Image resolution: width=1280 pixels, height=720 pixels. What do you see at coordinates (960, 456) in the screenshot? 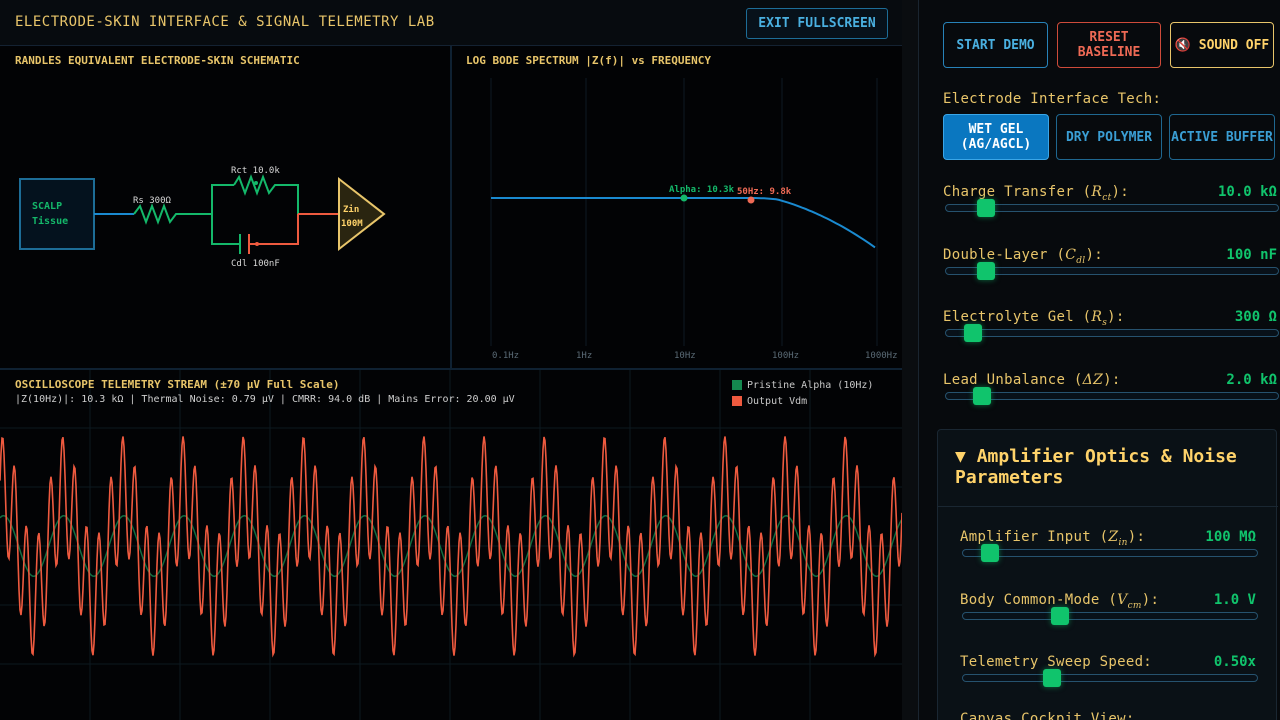
I see `collapse-triangle-icon: ▼` at bounding box center [960, 456].